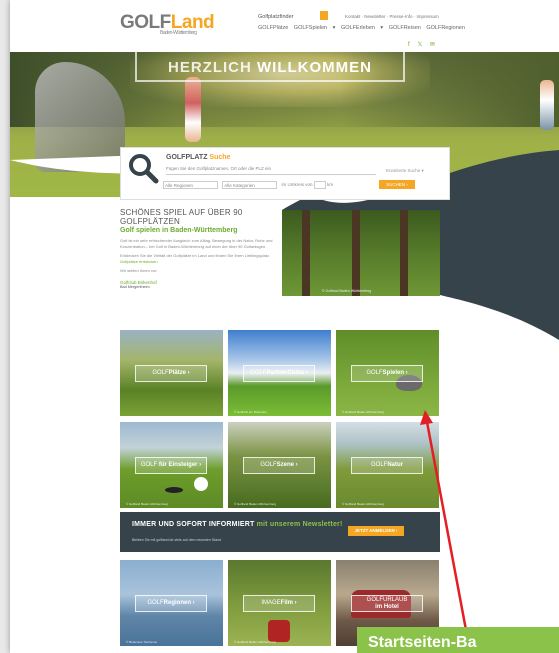 The image size is (559, 653). I want to click on search-title-prefix: GOLFPLATZ, so click(187, 157).